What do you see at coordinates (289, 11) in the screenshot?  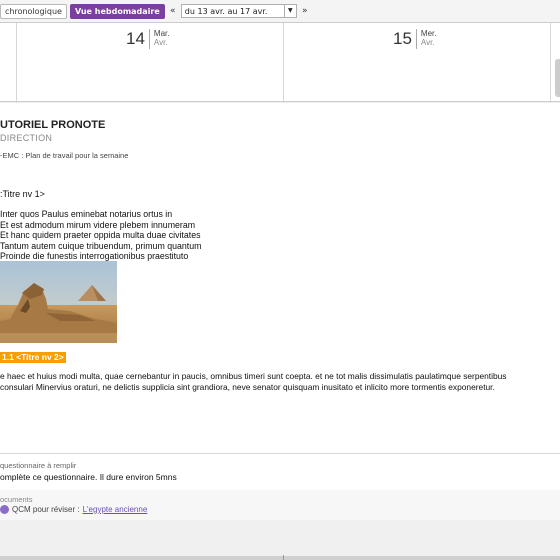 I see `chevron-down-icon: ▼` at bounding box center [289, 11].